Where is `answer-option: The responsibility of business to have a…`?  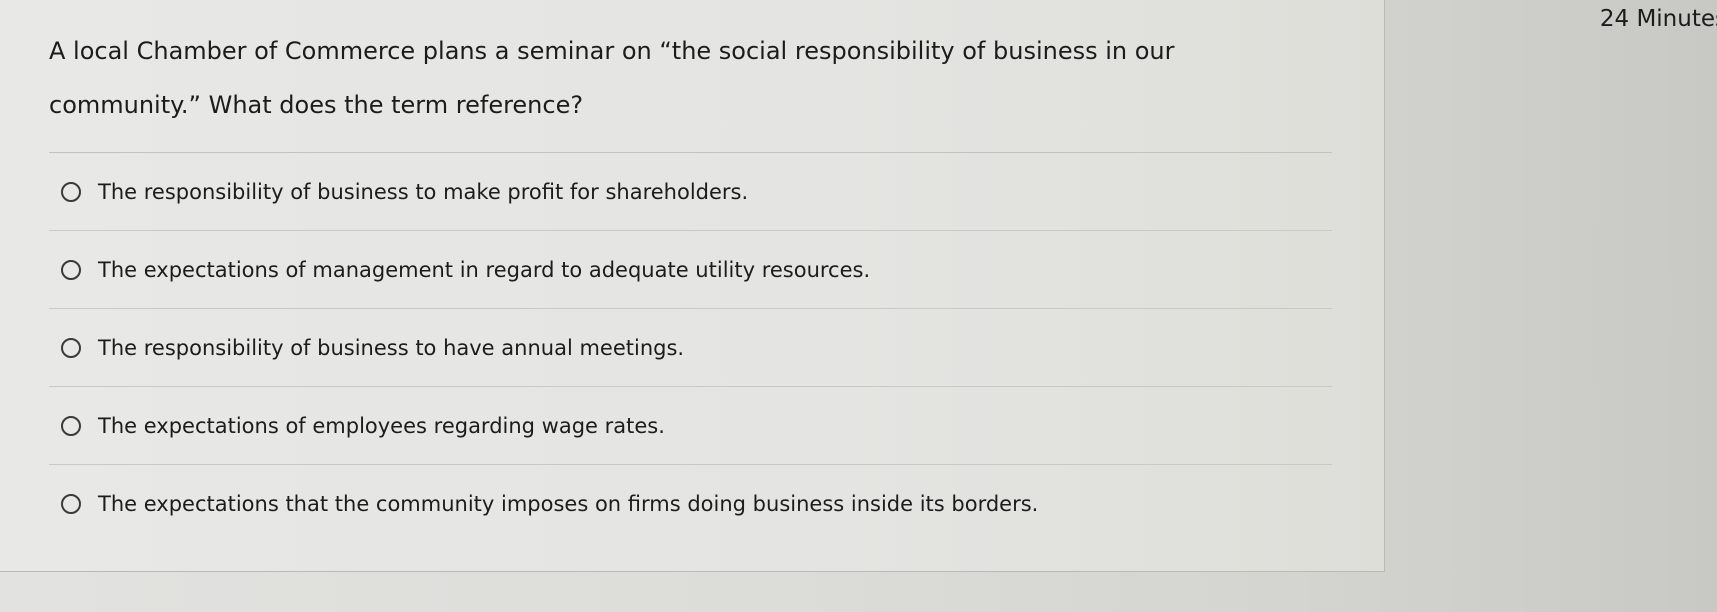
answer-option: The responsibility of business to have a… is located at coordinates (690, 348).